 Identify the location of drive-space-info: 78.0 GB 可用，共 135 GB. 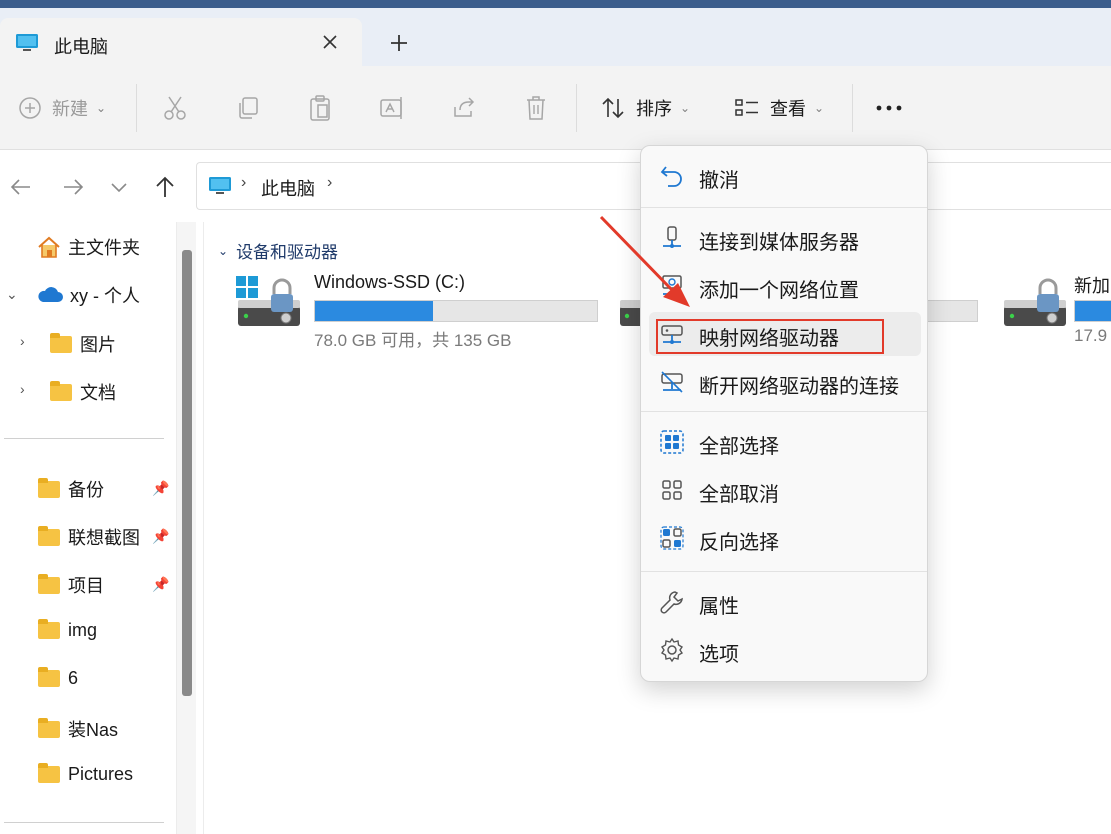
(413, 340).